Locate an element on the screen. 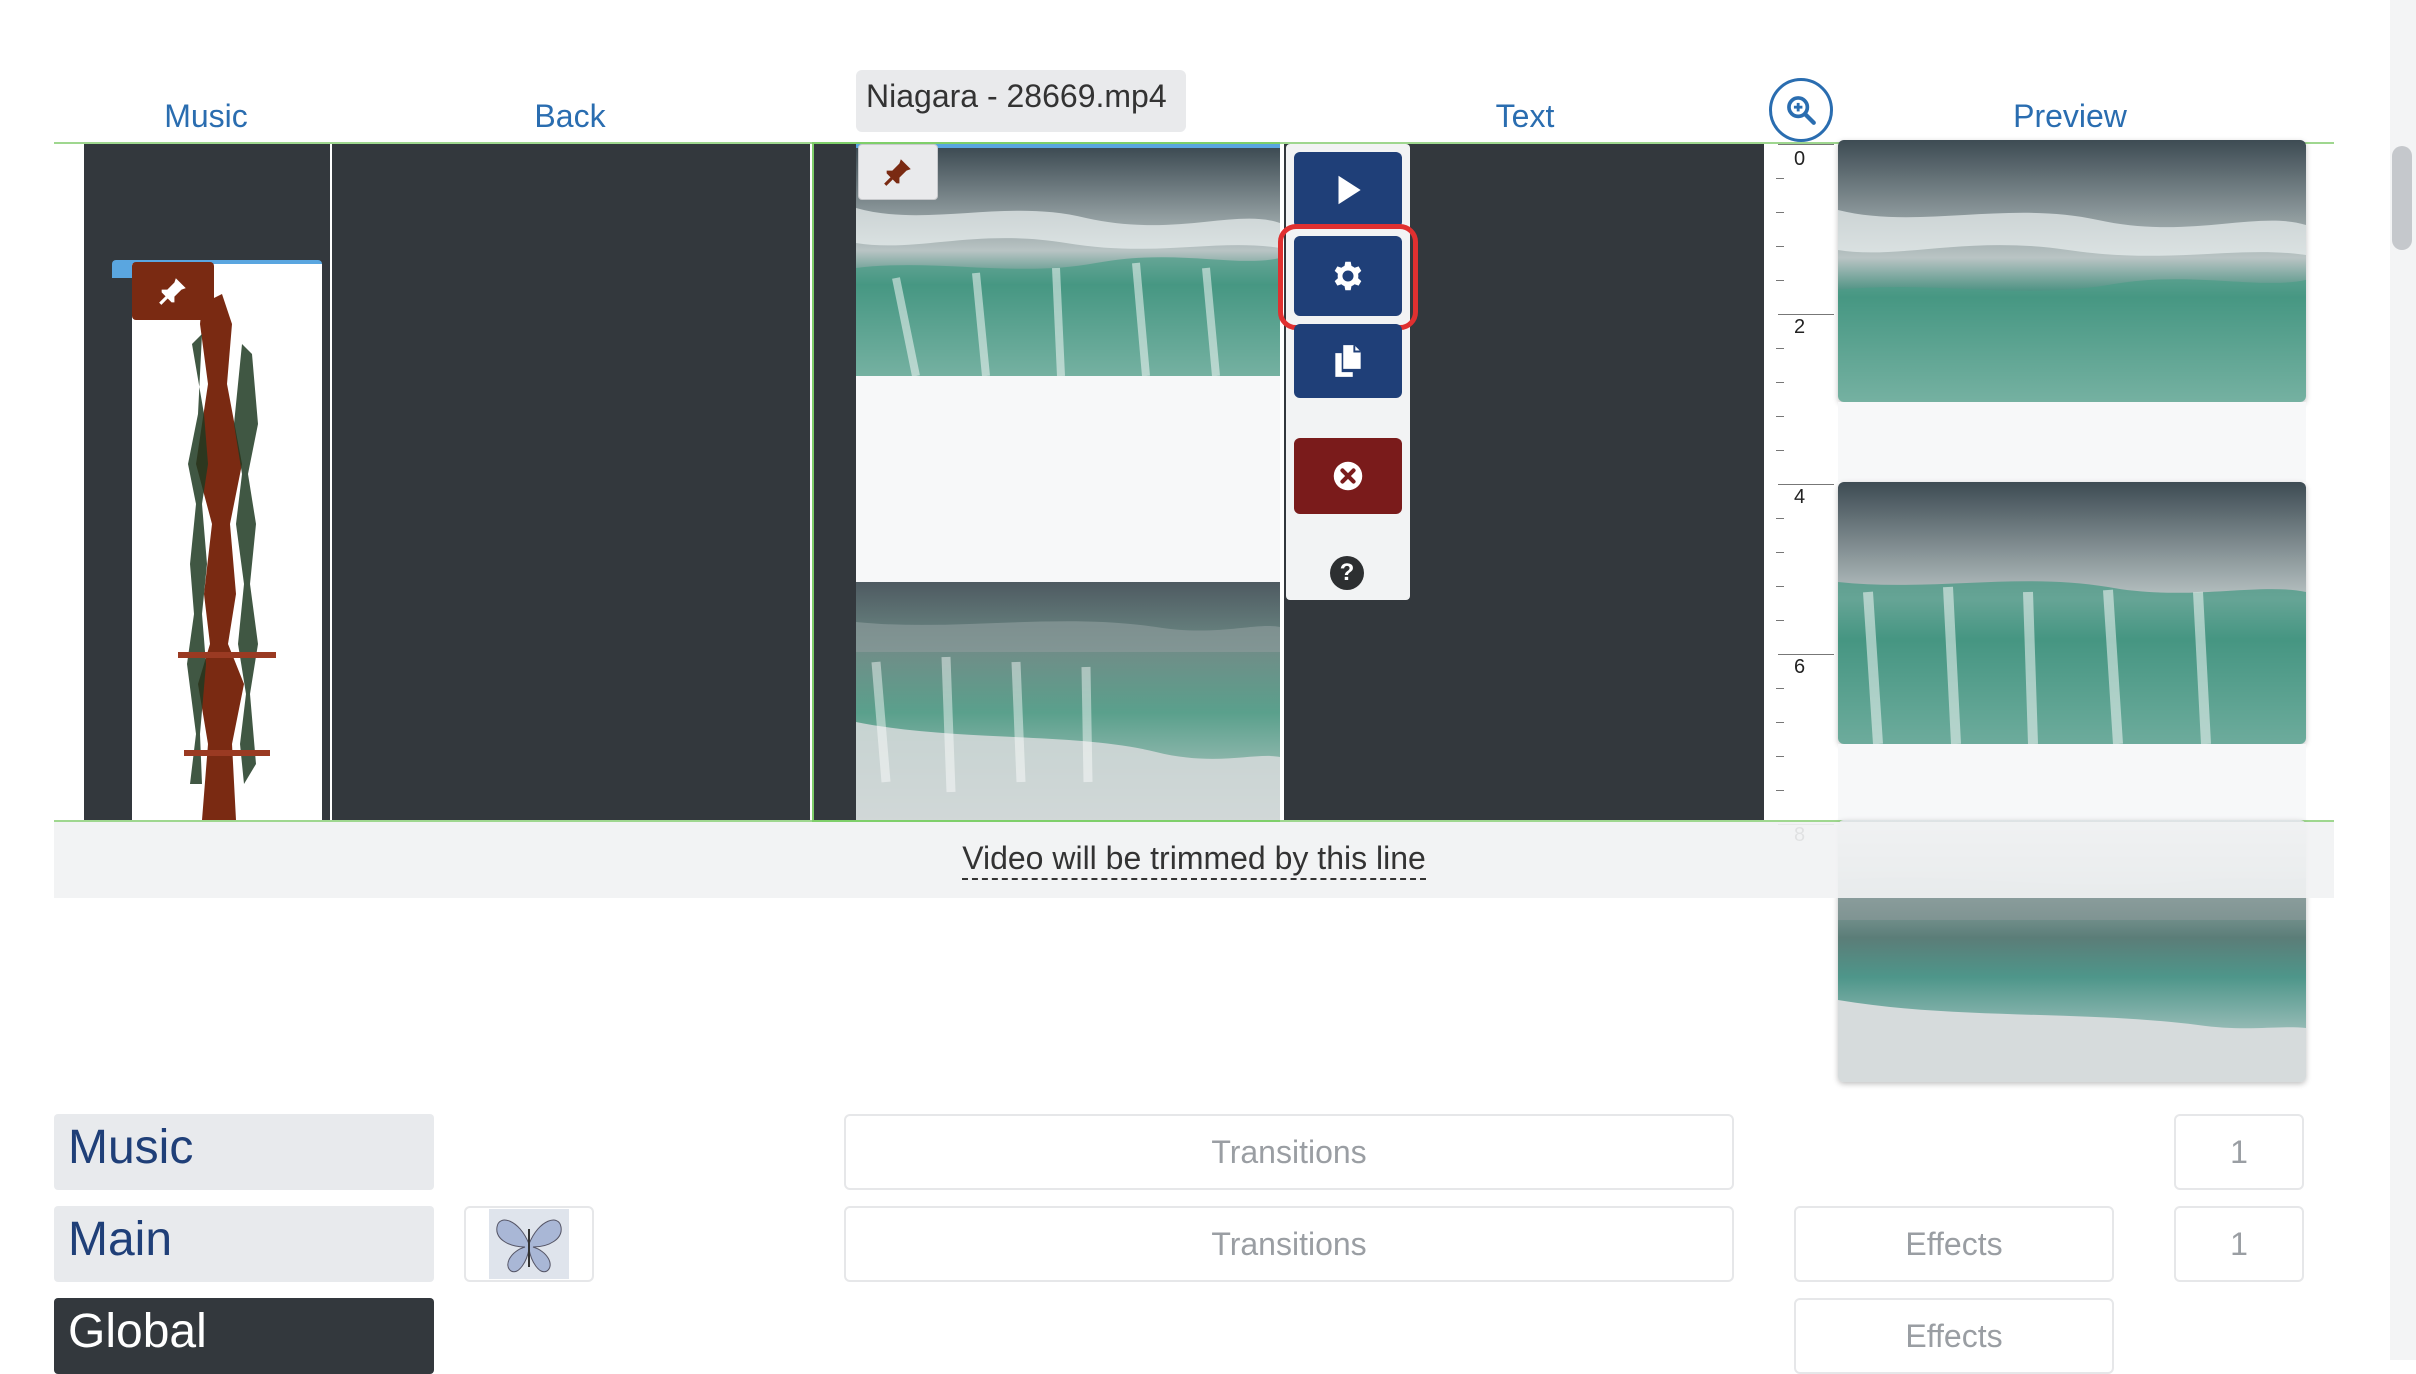 The height and width of the screenshot is (1374, 2416). ruler-label: 4 is located at coordinates (1800, 497).